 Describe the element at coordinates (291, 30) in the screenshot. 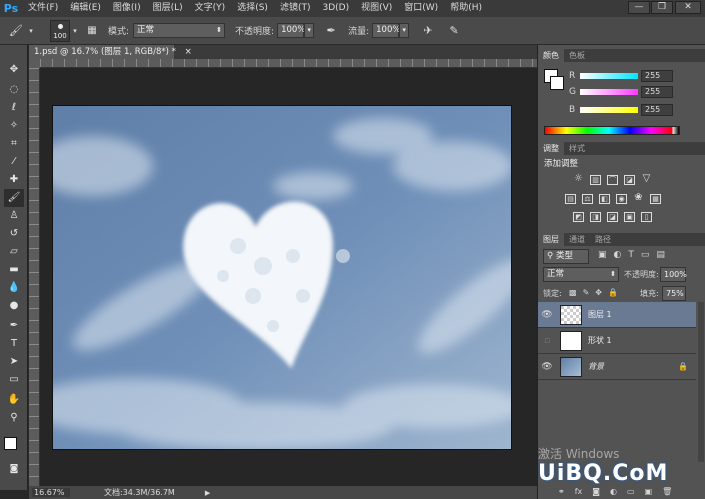

I see `opacity-input: 100%` at that location.